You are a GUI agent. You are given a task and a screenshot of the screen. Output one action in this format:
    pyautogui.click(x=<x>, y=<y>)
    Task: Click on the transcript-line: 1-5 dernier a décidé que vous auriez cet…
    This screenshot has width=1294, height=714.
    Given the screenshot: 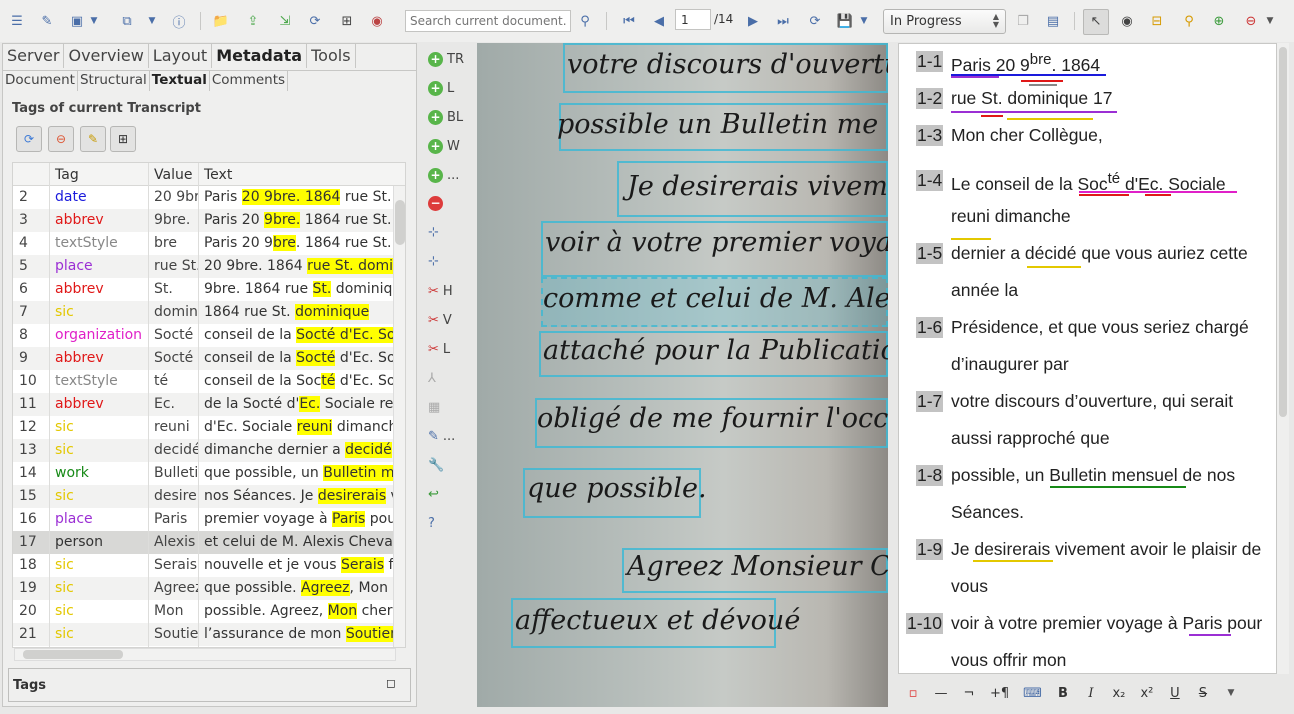 What is the action you would take?
    pyautogui.click(x=1087, y=254)
    